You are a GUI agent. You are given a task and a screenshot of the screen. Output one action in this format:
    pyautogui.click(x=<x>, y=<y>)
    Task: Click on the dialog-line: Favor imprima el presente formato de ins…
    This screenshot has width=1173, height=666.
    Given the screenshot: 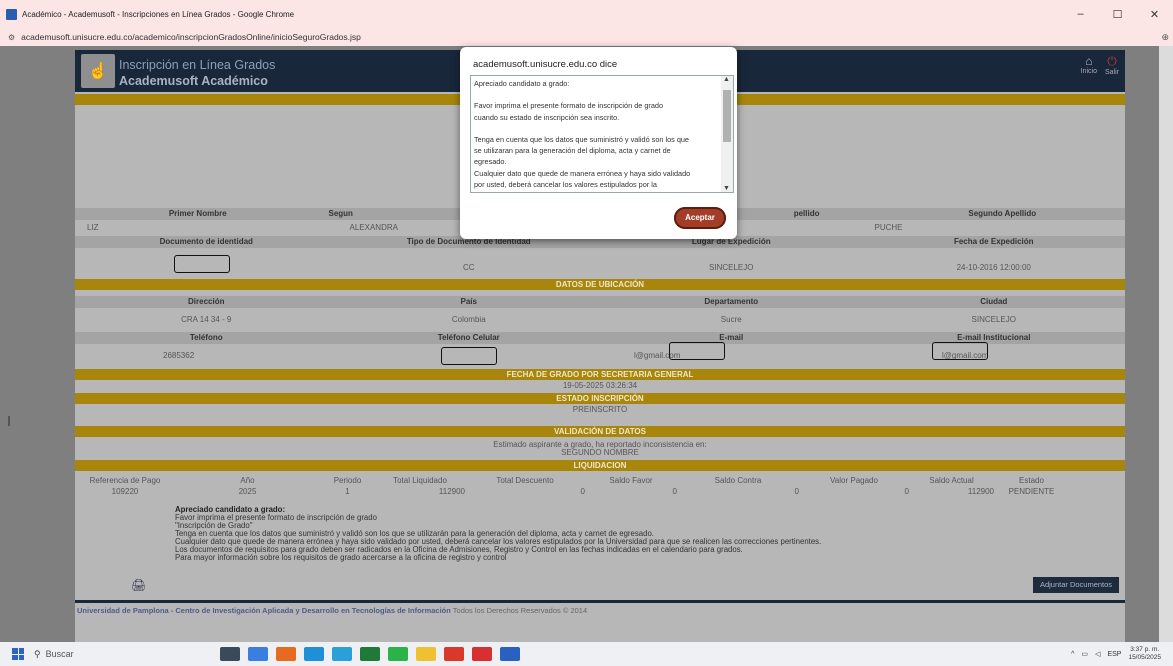 What is the action you would take?
    pyautogui.click(x=568, y=106)
    